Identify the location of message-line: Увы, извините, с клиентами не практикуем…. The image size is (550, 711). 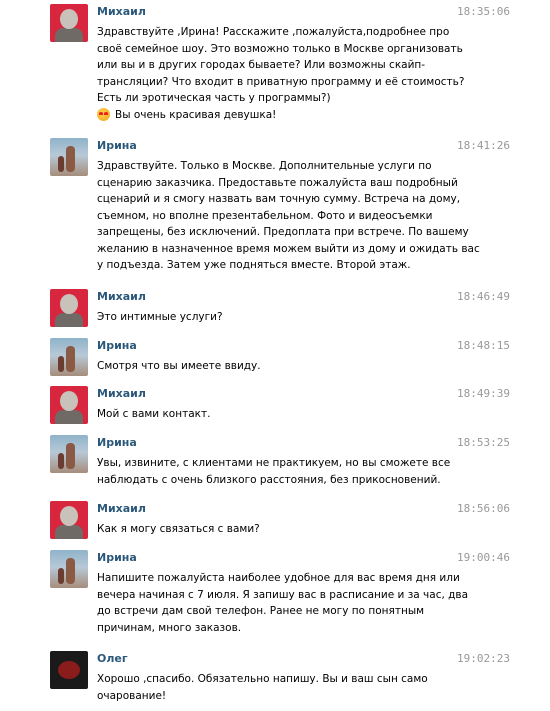
(274, 463).